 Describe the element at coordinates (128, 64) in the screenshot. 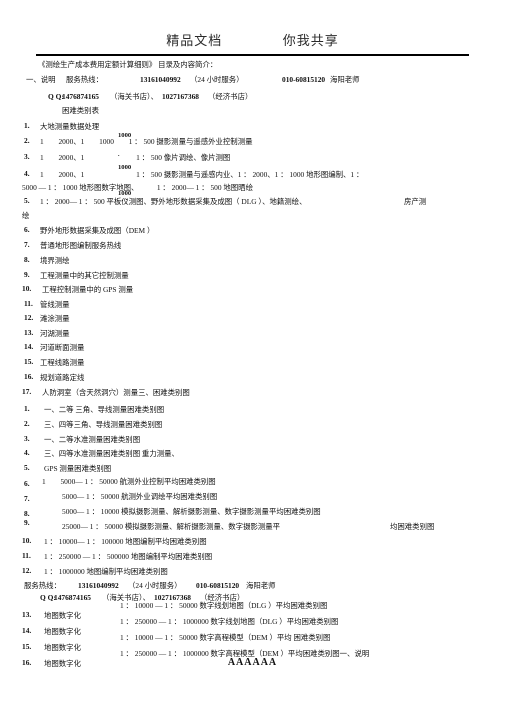

I see `document-title-line: 《测绘生产成本费用定额计算细则》 目录及内容简介：` at that location.